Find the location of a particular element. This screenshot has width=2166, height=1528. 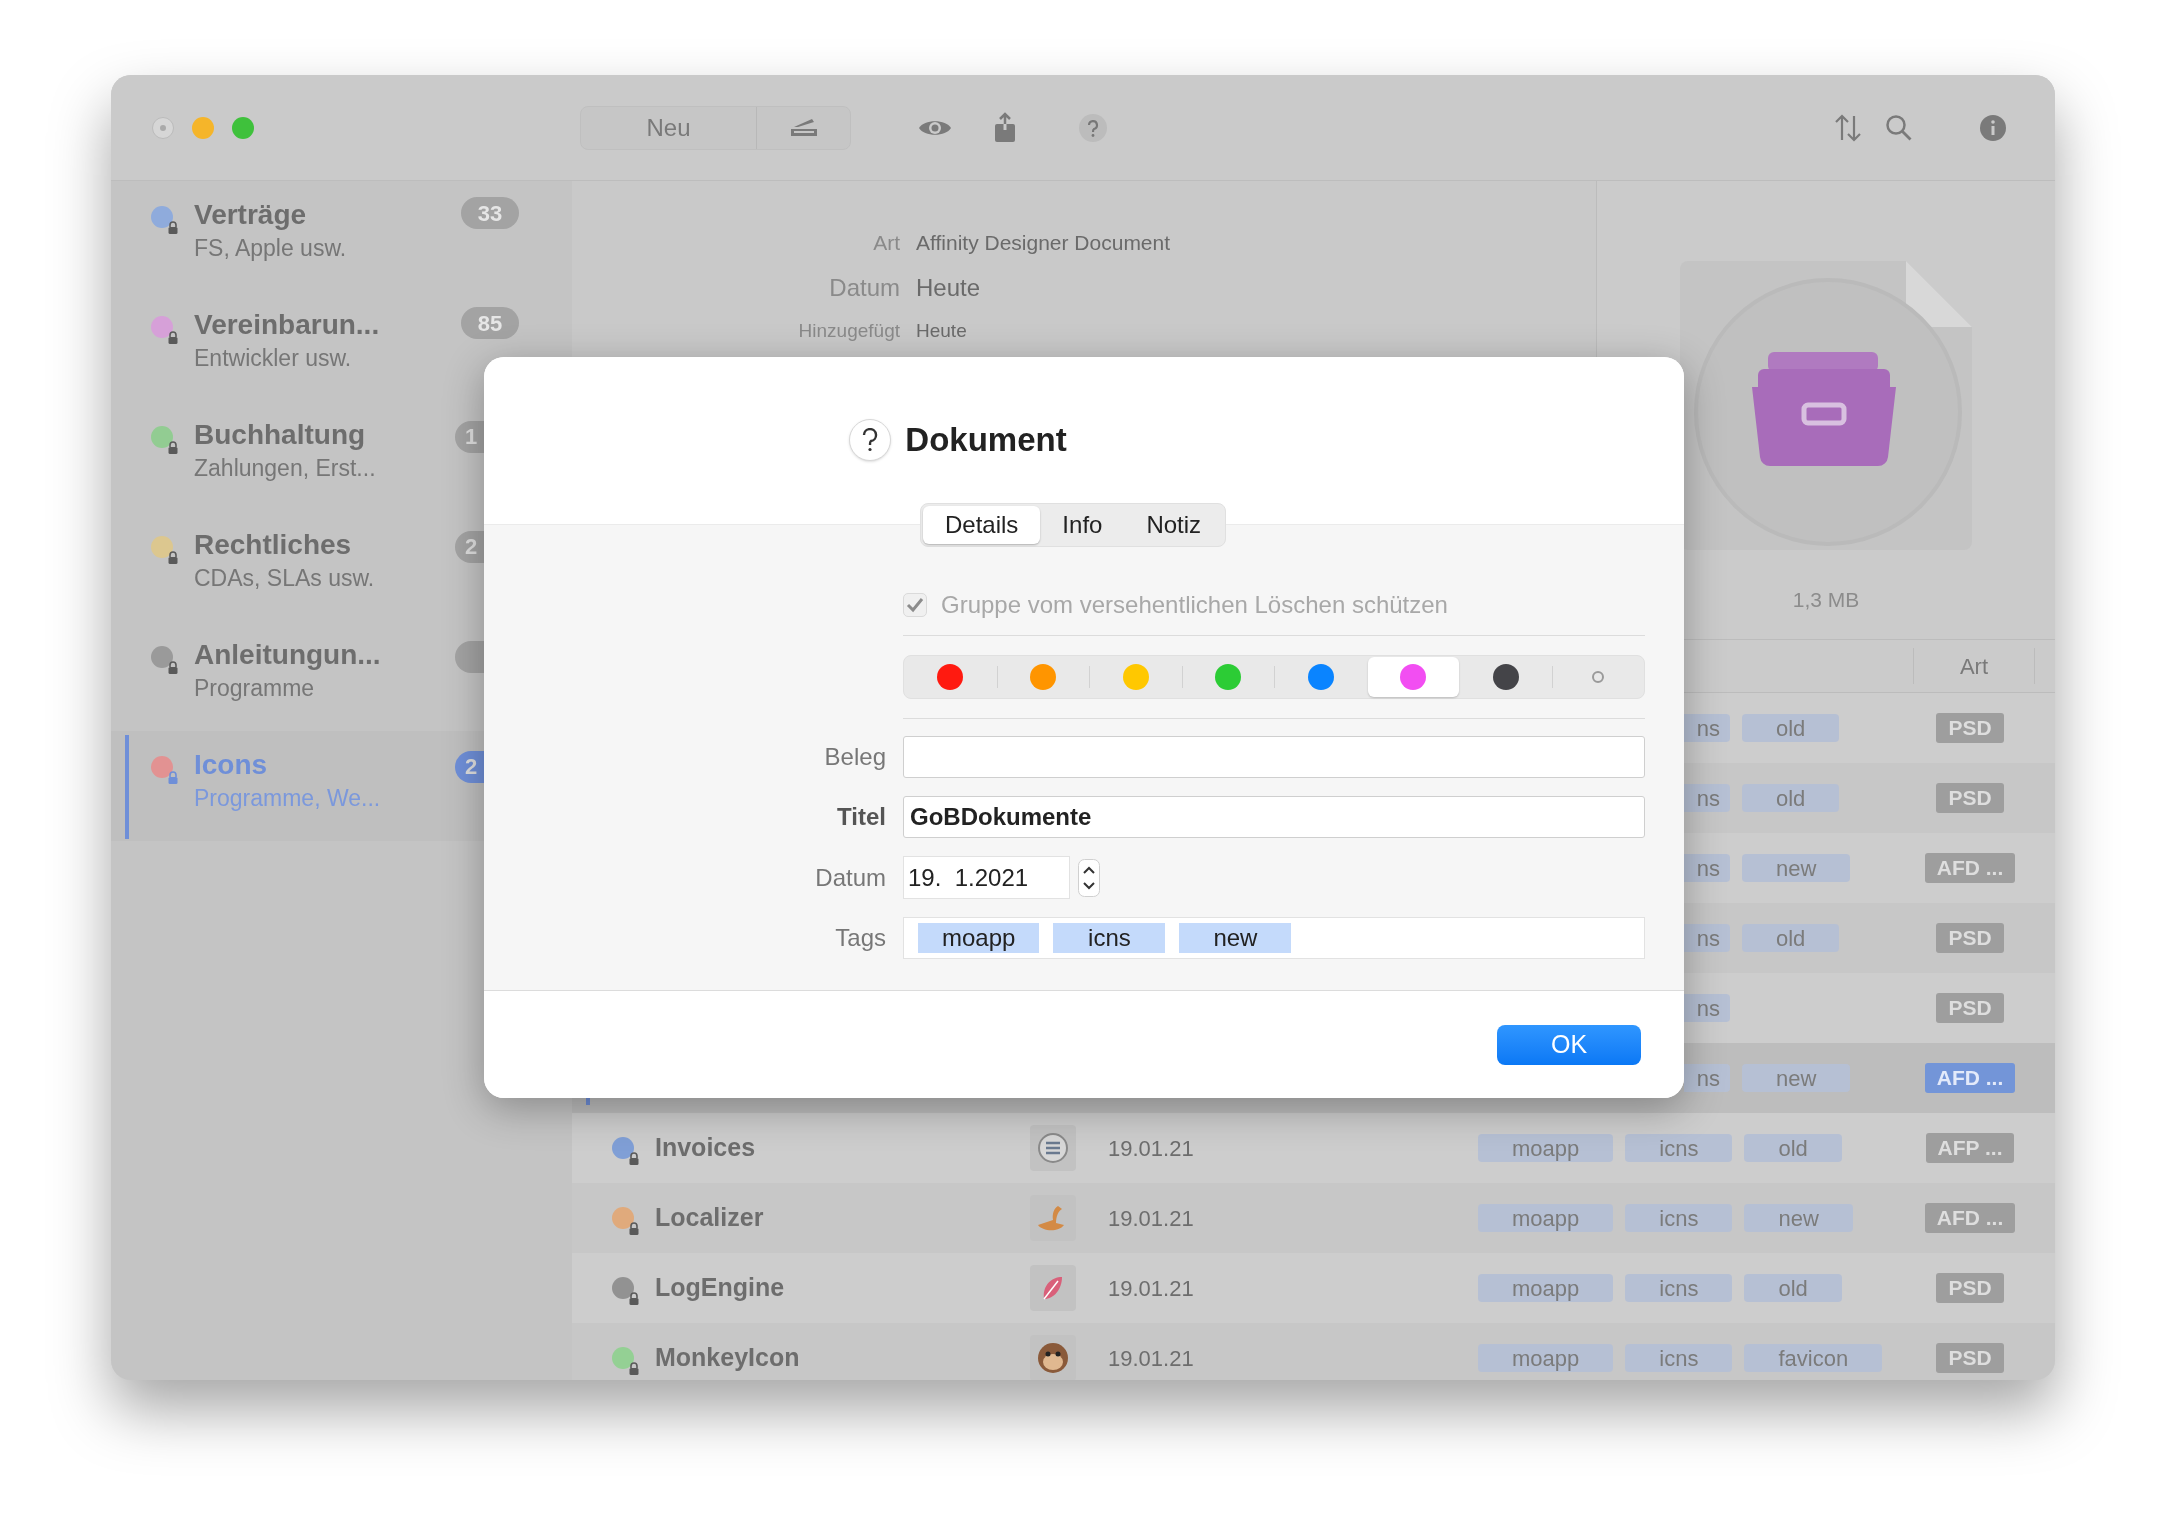

bird-icon is located at coordinates (1053, 1218).